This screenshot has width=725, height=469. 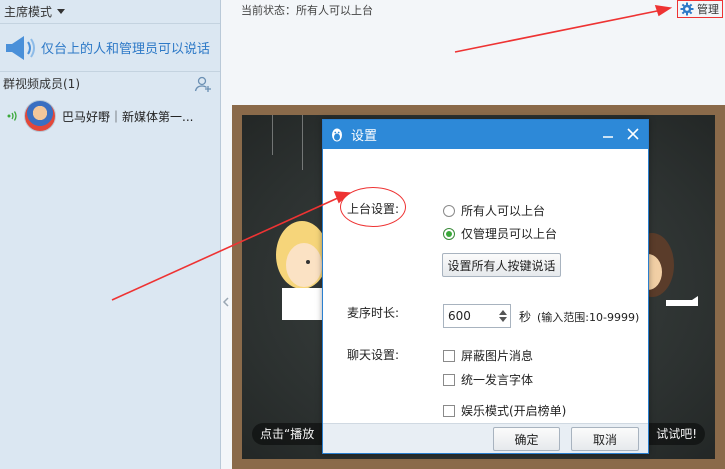 What do you see at coordinates (41, 84) in the screenshot?
I see `members-header-label: 群视频成员(1)` at bounding box center [41, 84].